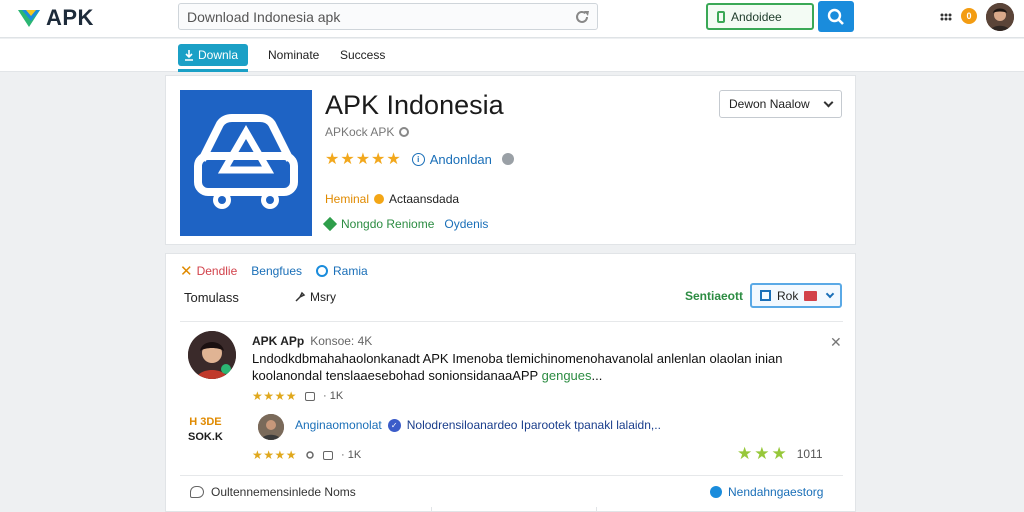 Image resolution: width=1024 pixels, height=512 pixels. I want to click on tab-downla-label: Downla, so click(218, 55).